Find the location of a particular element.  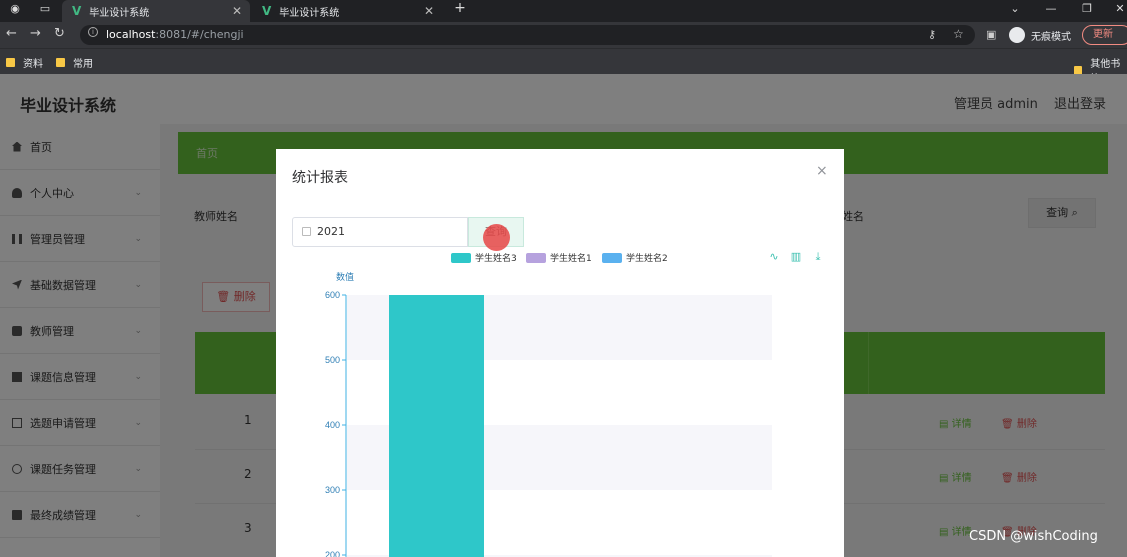

csdn-watermark: CSDN @wishCoding is located at coordinates (1033, 536).